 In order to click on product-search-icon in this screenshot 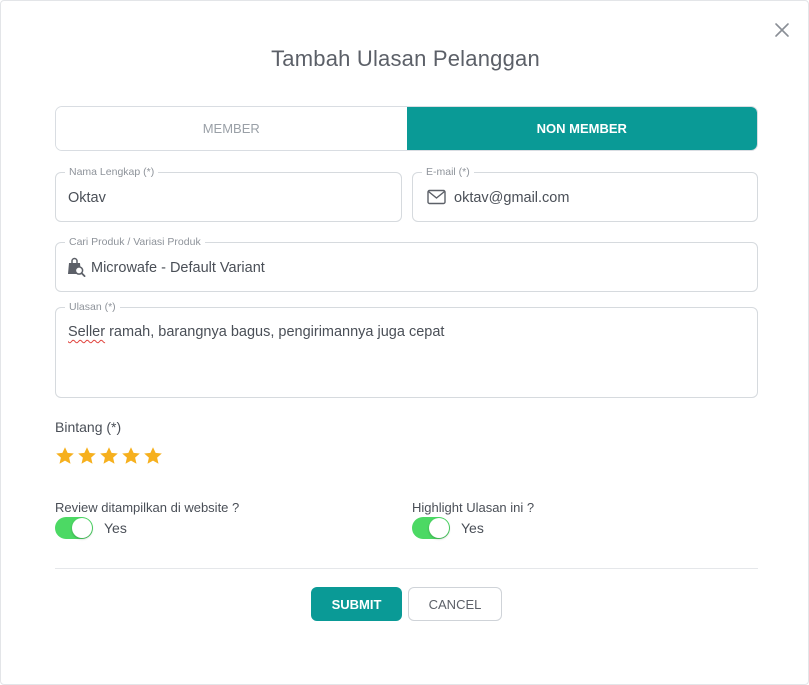, I will do `click(76, 270)`.